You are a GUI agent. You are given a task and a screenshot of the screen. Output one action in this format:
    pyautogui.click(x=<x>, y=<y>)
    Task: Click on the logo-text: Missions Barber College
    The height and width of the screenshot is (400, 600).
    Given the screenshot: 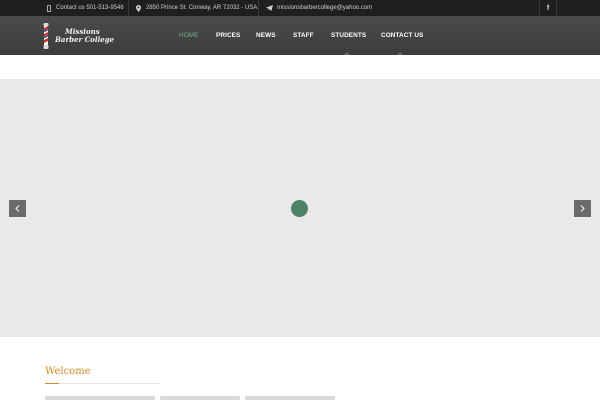 What is the action you would take?
    pyautogui.click(x=84, y=36)
    